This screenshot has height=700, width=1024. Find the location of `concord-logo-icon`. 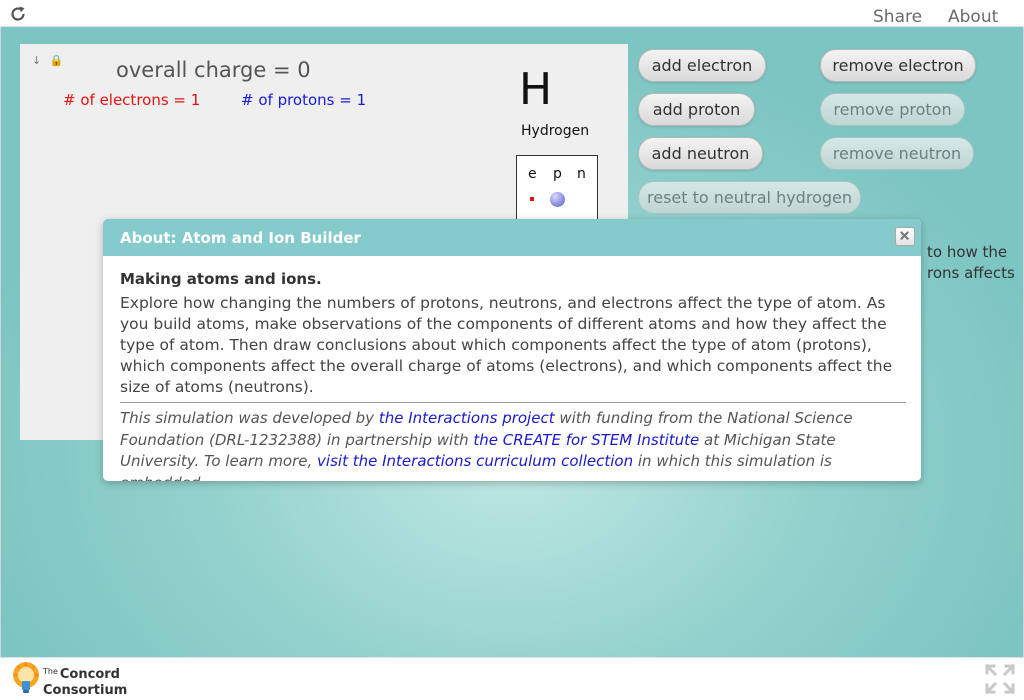

concord-logo-icon is located at coordinates (26, 678).